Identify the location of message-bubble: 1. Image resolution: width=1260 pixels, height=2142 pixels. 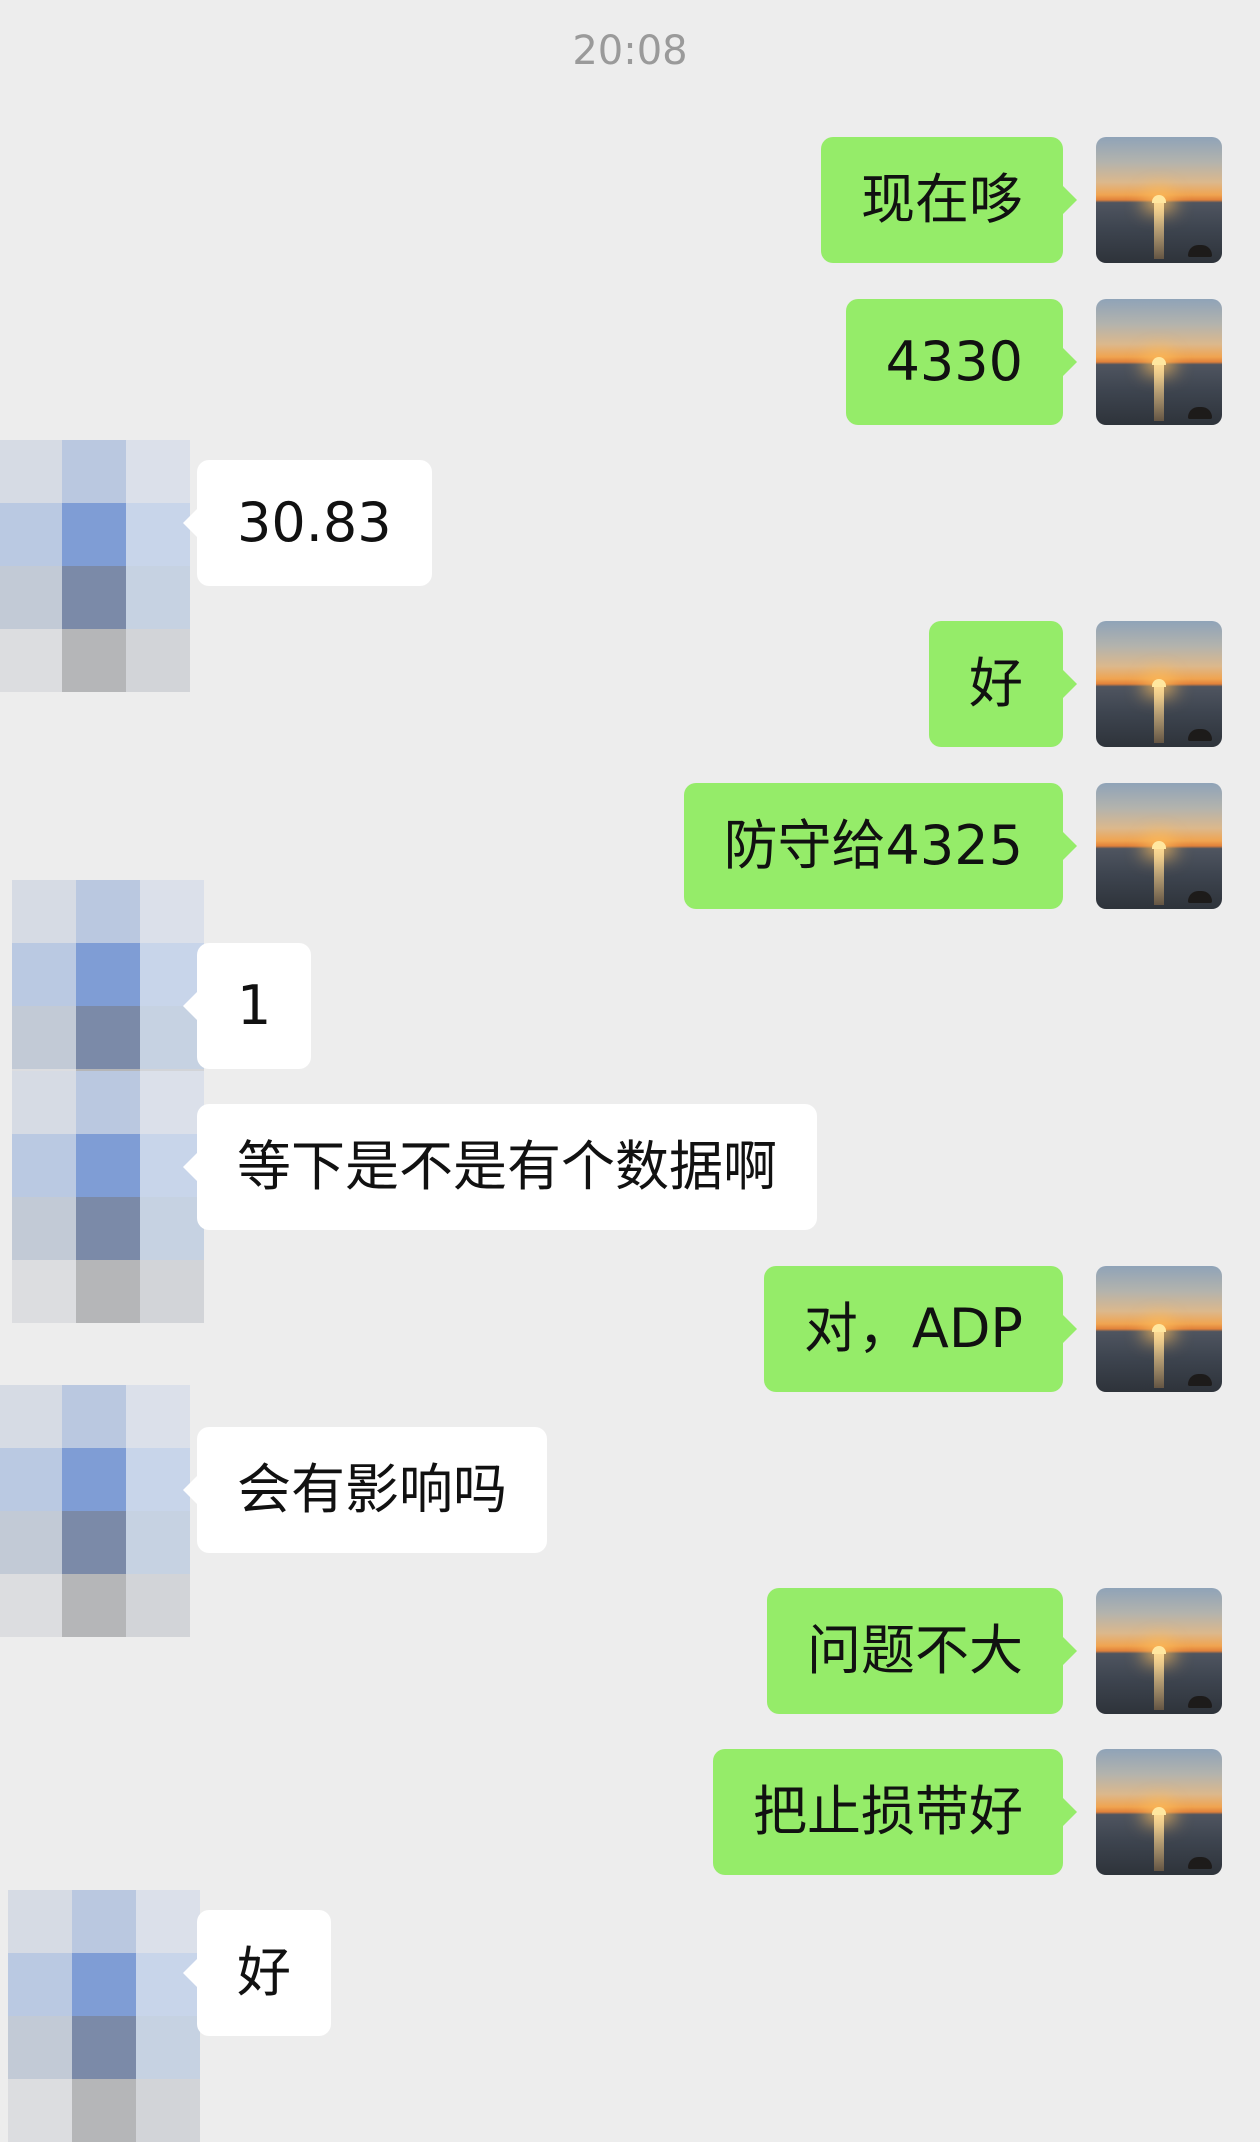
(247, 1006).